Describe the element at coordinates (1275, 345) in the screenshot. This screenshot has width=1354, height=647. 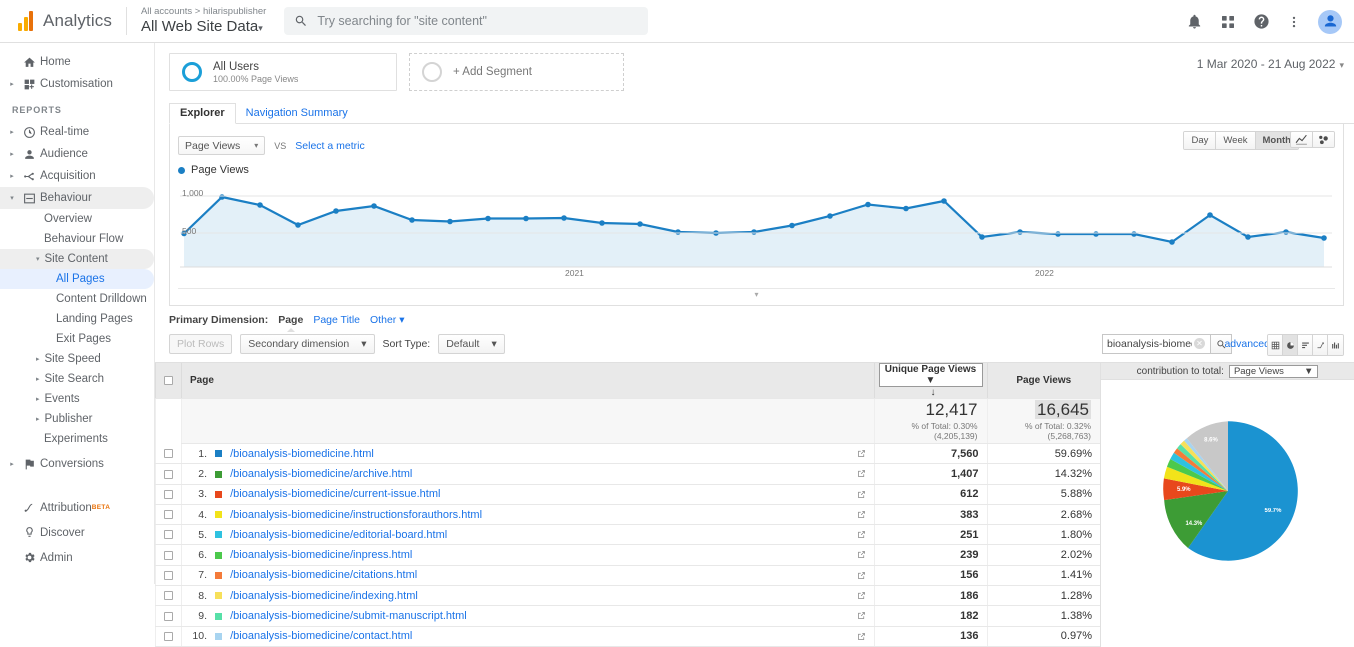
I see `table-view-icon` at that location.